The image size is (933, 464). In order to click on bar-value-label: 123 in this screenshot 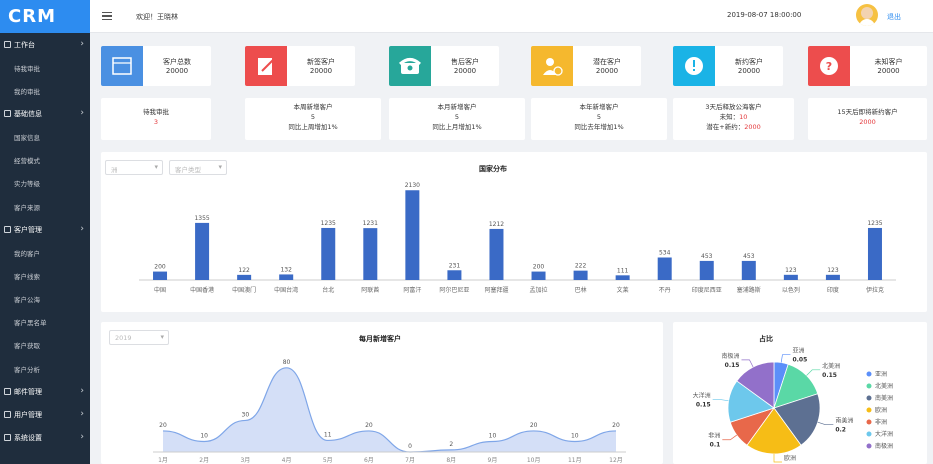, I will do `click(833, 270)`.